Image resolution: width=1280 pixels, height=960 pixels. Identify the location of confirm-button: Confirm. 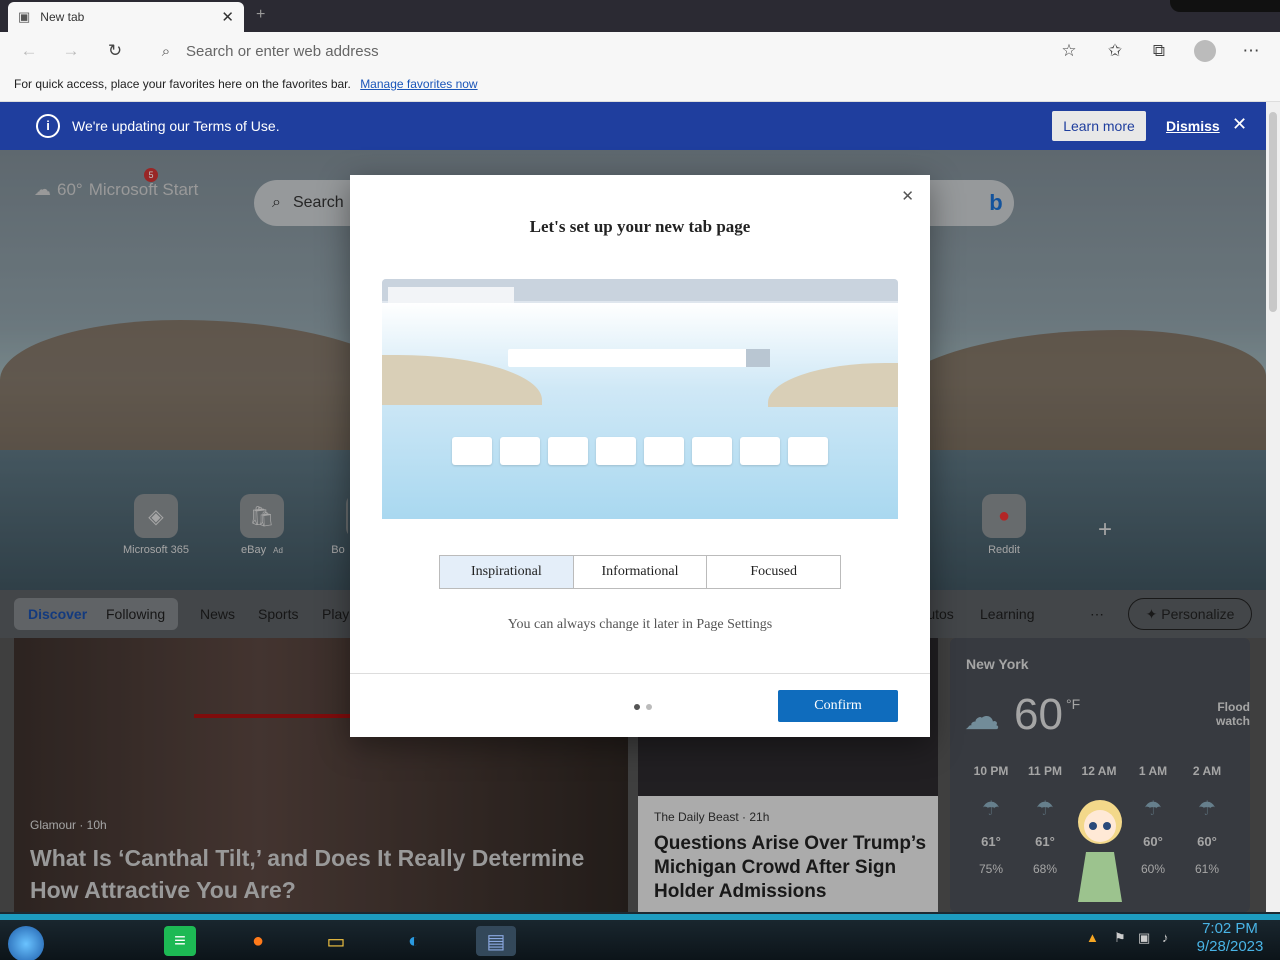
(838, 706).